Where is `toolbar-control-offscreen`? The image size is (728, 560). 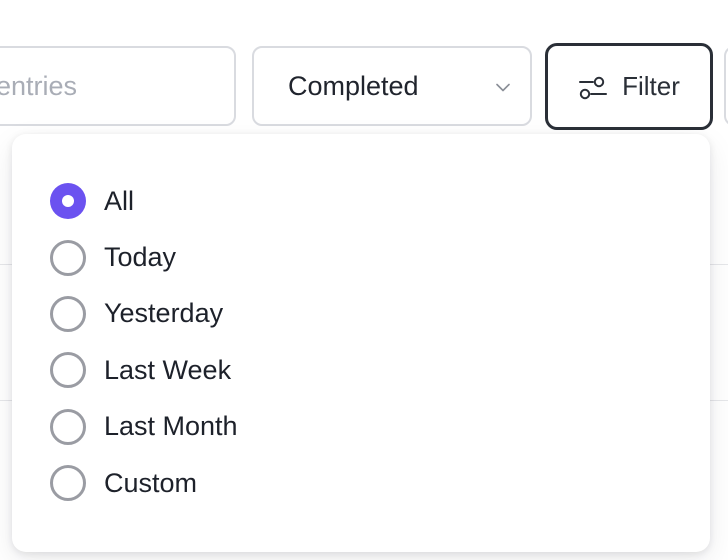
toolbar-control-offscreen is located at coordinates (726, 86).